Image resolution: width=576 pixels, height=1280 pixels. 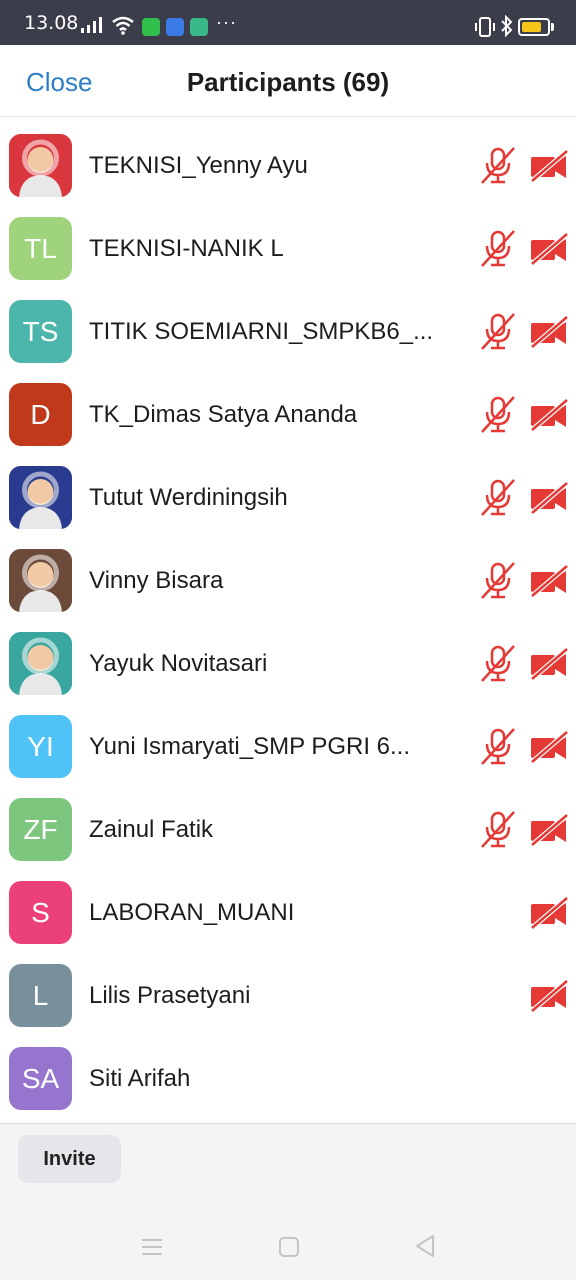 What do you see at coordinates (288, 250) in the screenshot?
I see `participant-row: TL TEKNISI-NANIK L` at bounding box center [288, 250].